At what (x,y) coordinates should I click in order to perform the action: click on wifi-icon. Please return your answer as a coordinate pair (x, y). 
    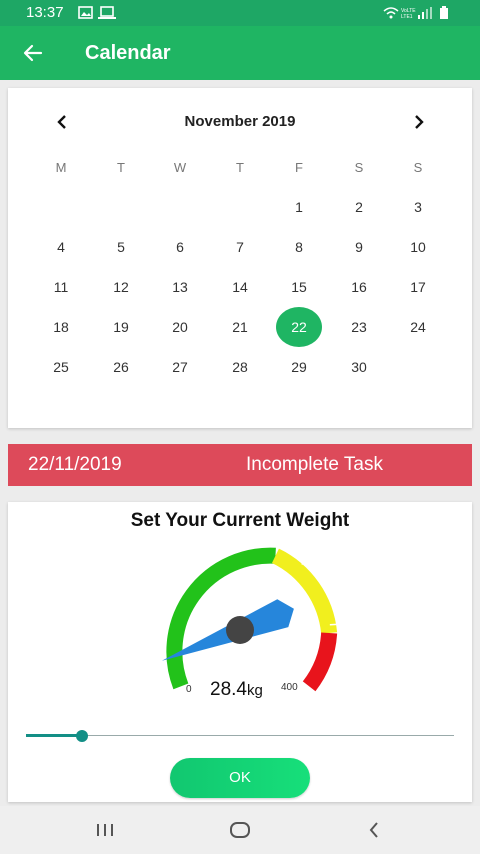
    Looking at the image, I should click on (391, 13).